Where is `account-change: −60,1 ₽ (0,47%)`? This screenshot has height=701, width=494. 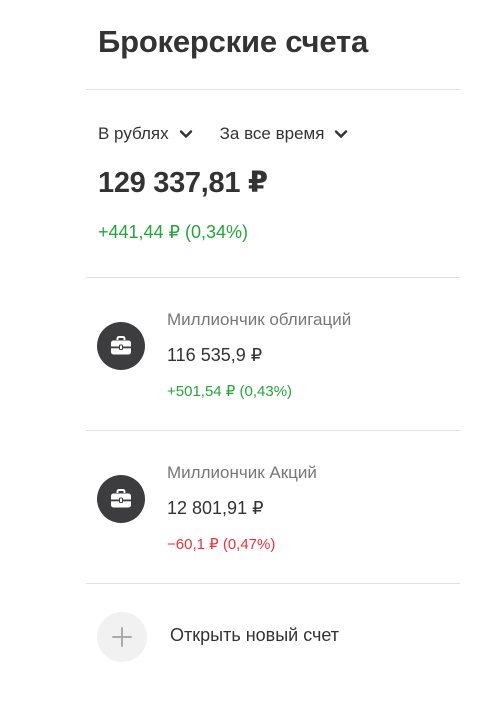
account-change: −60,1 ₽ (0,47%) is located at coordinates (221, 544).